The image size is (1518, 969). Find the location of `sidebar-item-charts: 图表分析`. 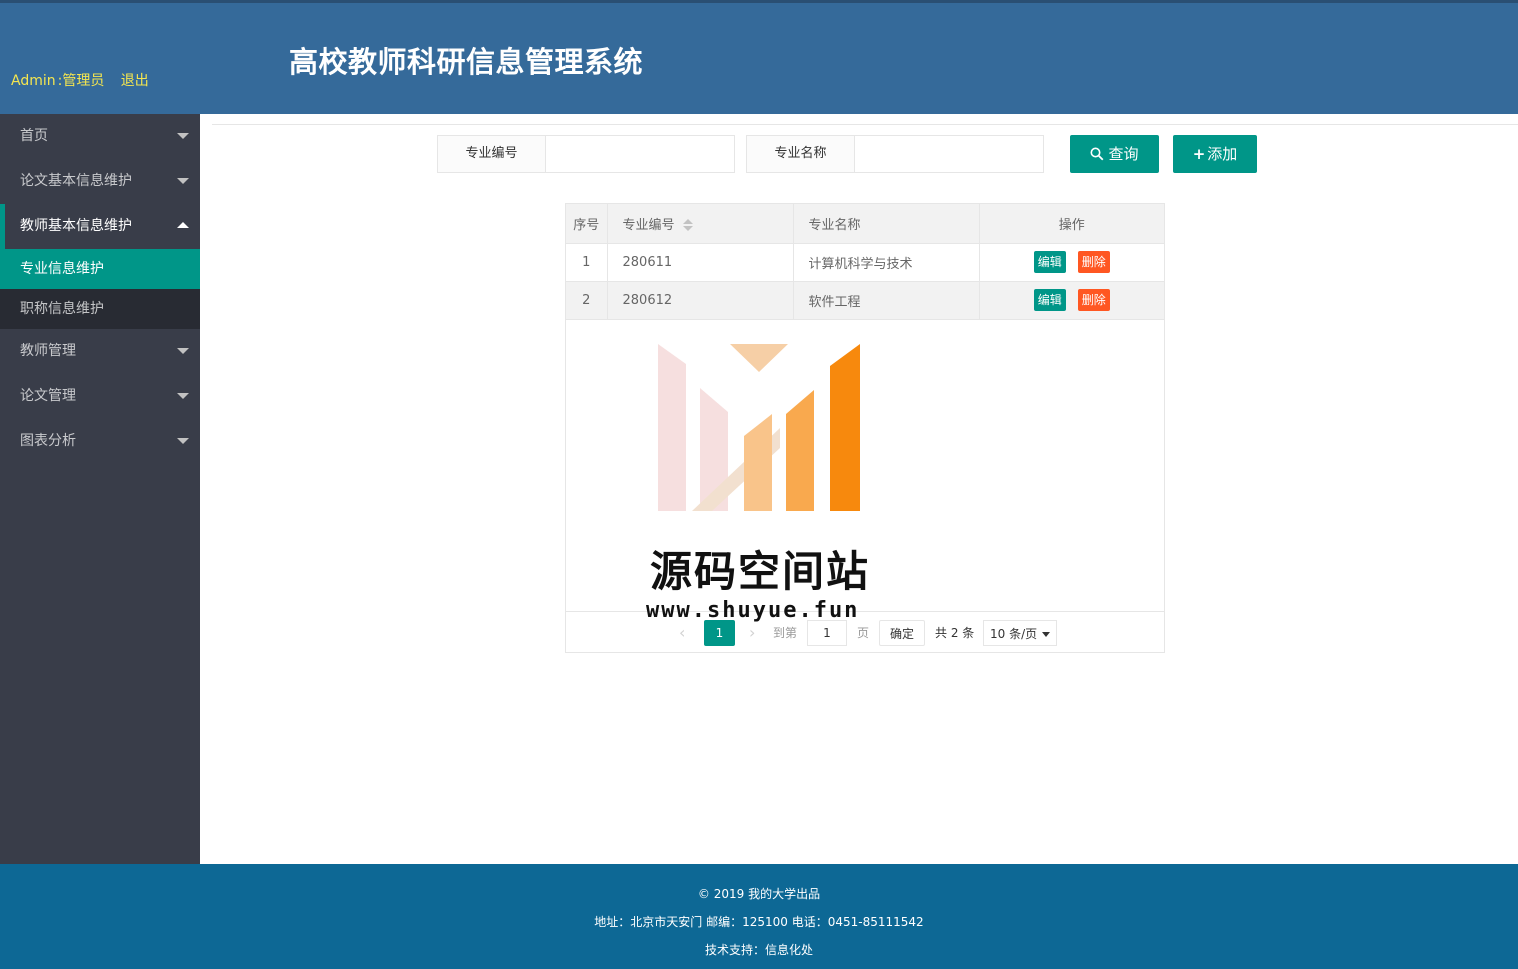

sidebar-item-charts: 图表分析 is located at coordinates (100, 441).